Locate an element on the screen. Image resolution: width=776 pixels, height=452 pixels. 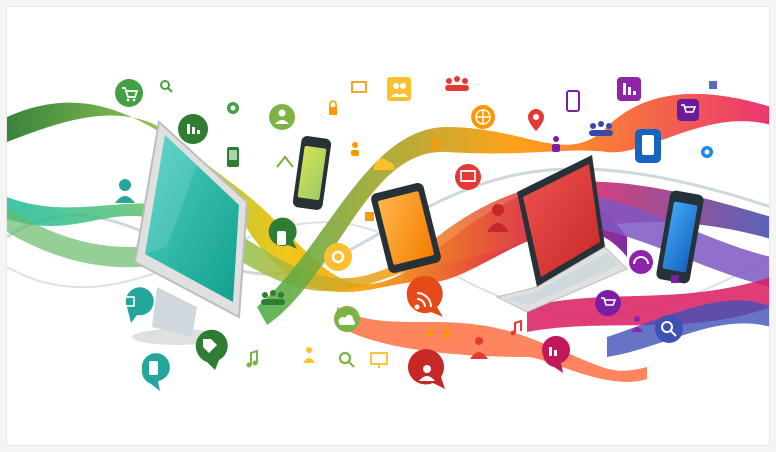
cloud-icon is located at coordinates (347, 319).